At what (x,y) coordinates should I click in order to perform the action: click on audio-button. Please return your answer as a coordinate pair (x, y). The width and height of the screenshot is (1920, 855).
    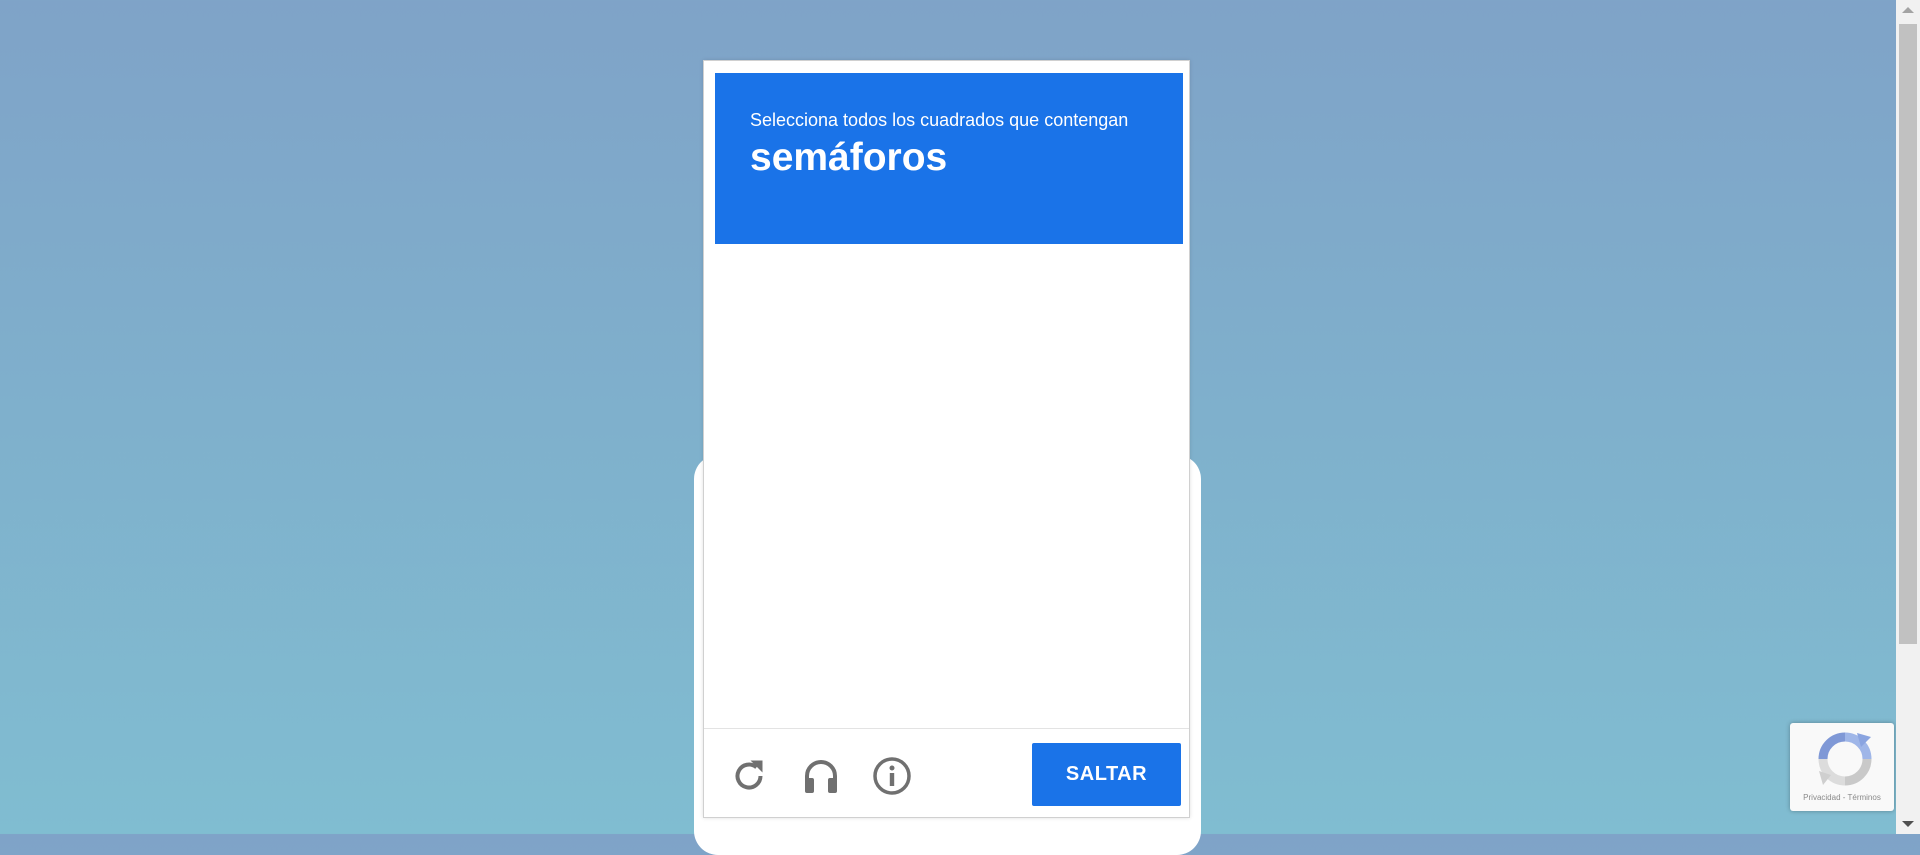
    Looking at the image, I should click on (821, 776).